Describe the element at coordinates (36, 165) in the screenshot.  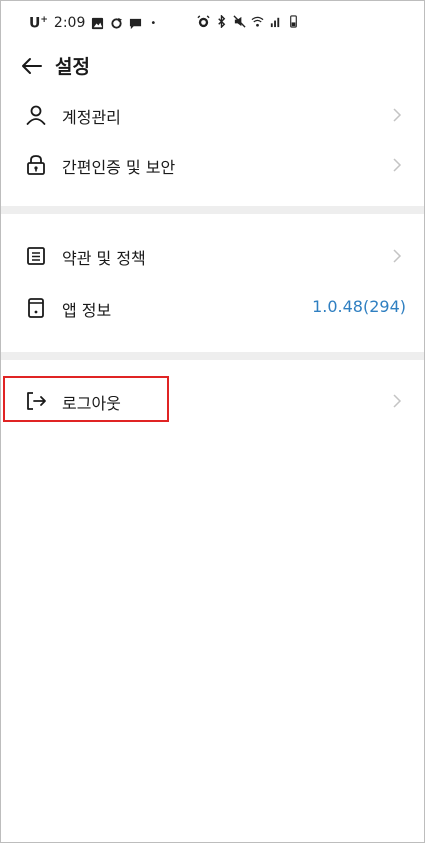
I see `lock-icon` at that location.